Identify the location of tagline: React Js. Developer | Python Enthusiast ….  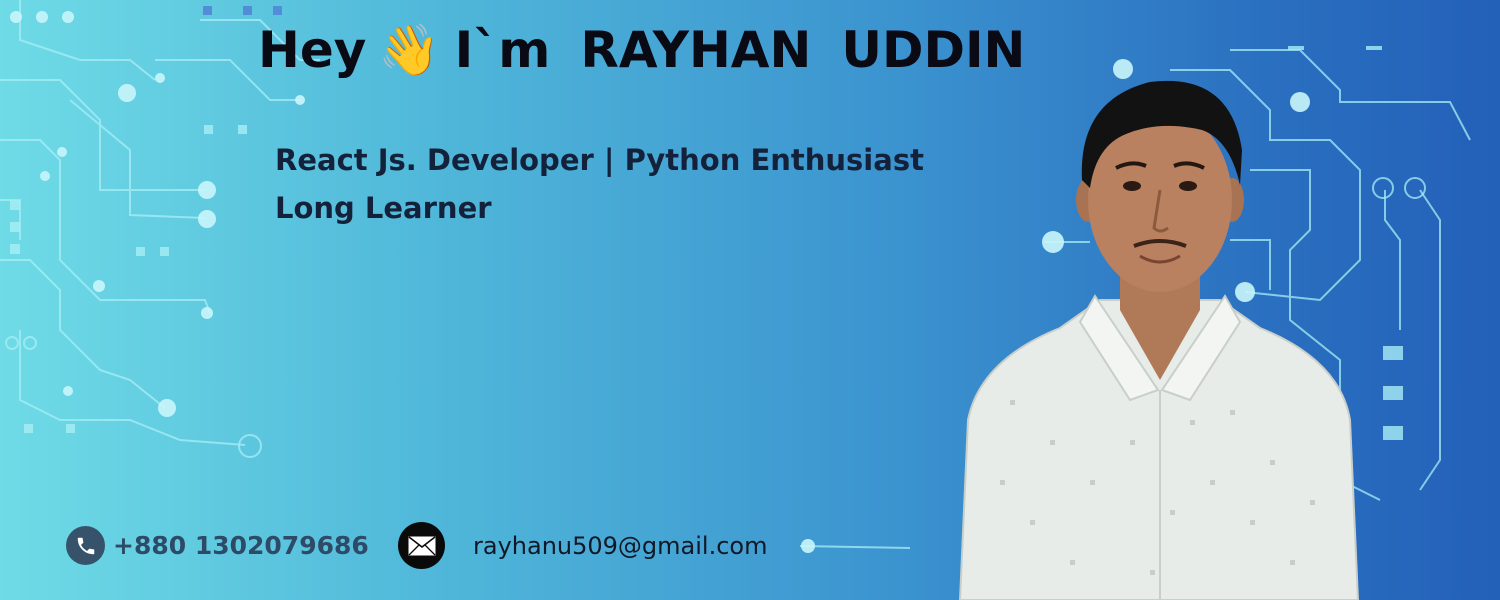
(599, 184).